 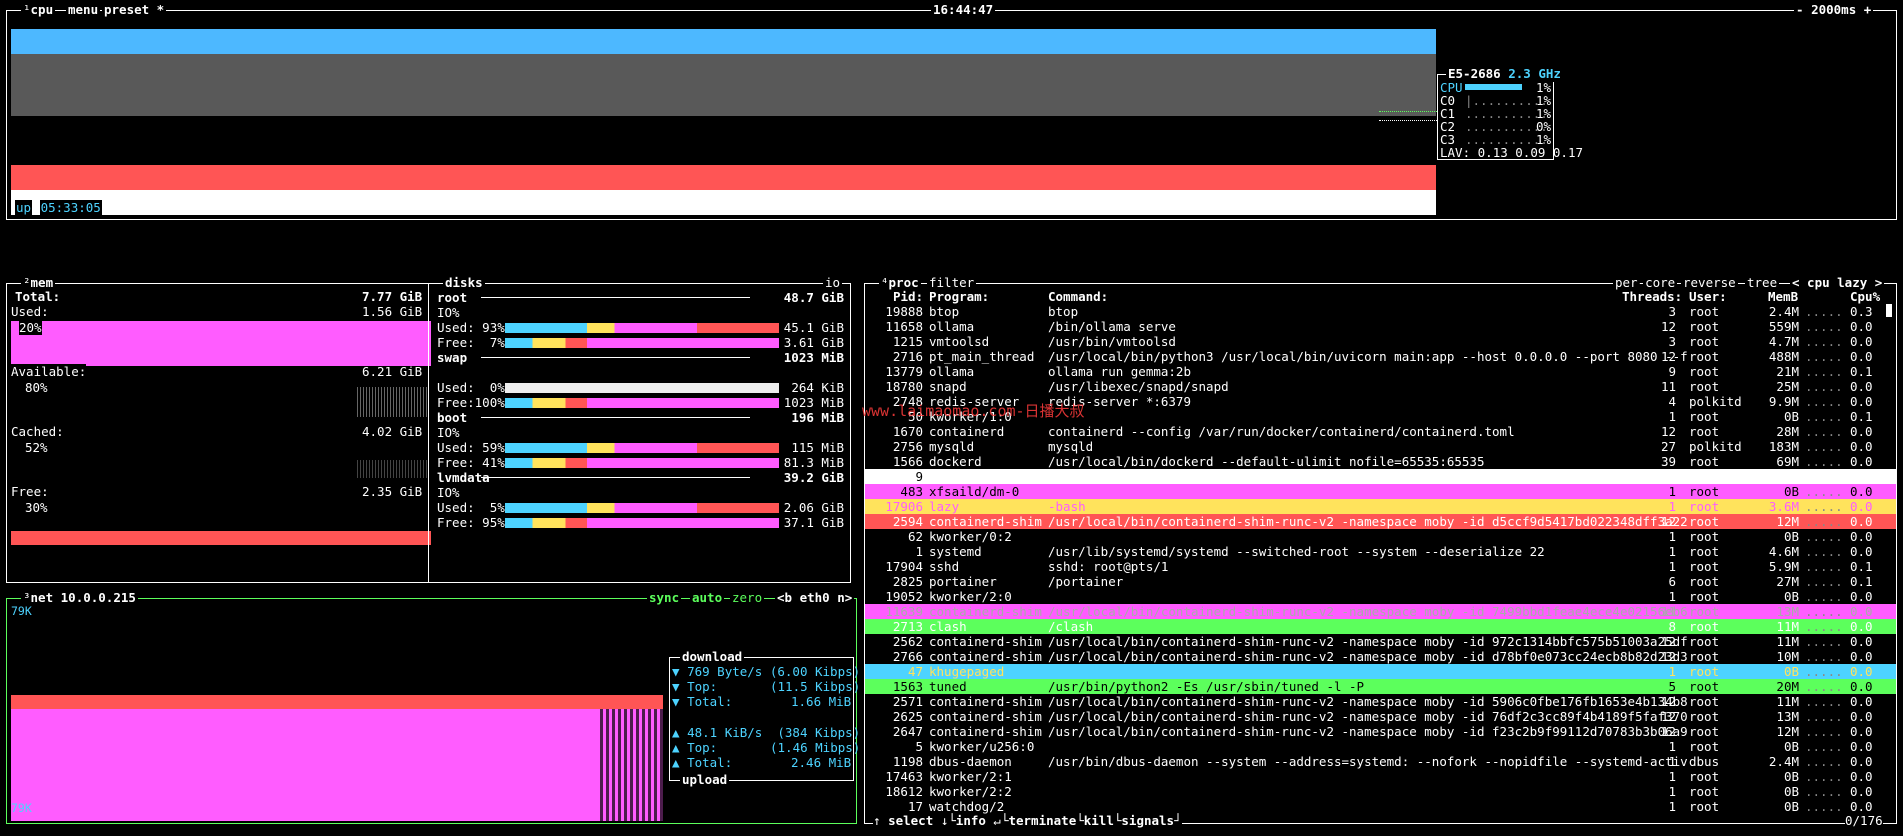 What do you see at coordinates (1078, 296) in the screenshot?
I see `command-header: Command:` at bounding box center [1078, 296].